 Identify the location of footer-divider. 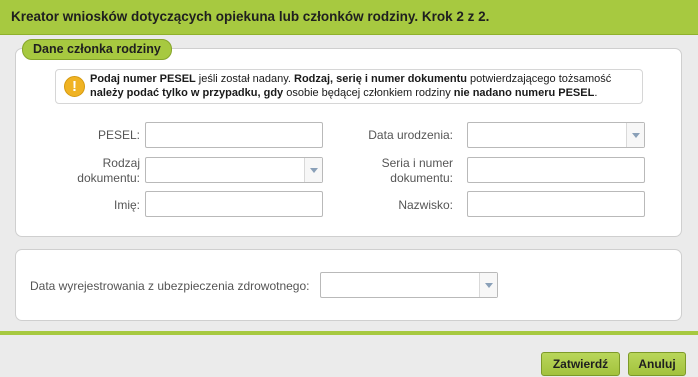
(349, 333).